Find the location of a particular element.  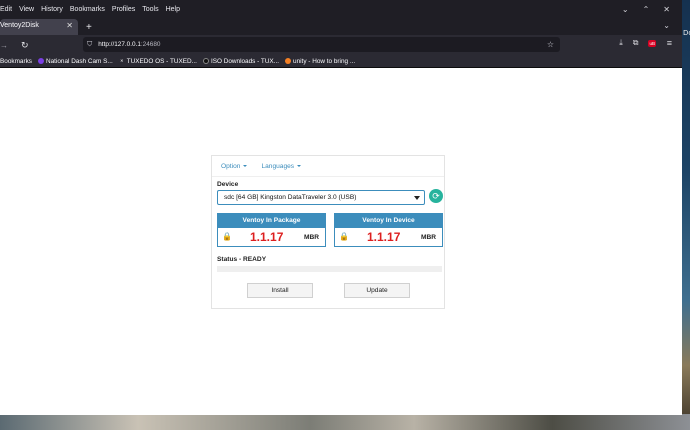

new-tab-button: + is located at coordinates (89, 27).